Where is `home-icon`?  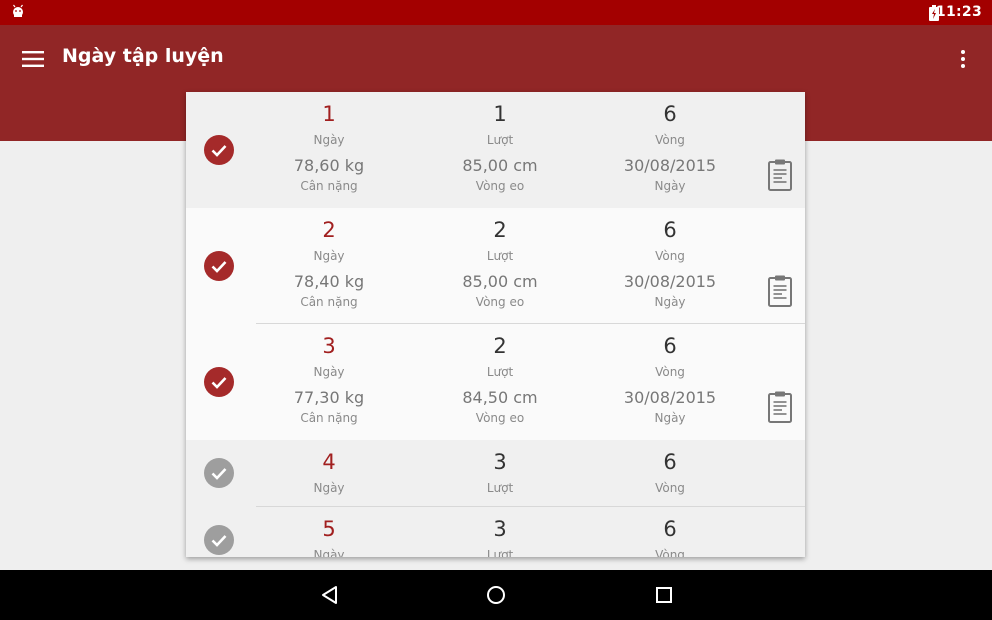
home-icon is located at coordinates (496, 595).